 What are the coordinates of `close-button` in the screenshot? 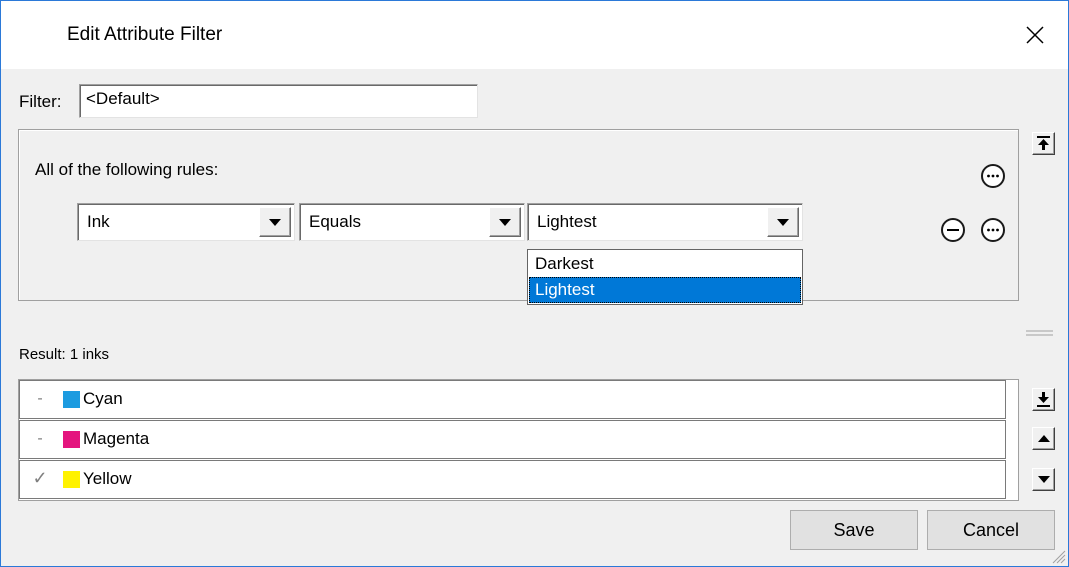 It's located at (1035, 35).